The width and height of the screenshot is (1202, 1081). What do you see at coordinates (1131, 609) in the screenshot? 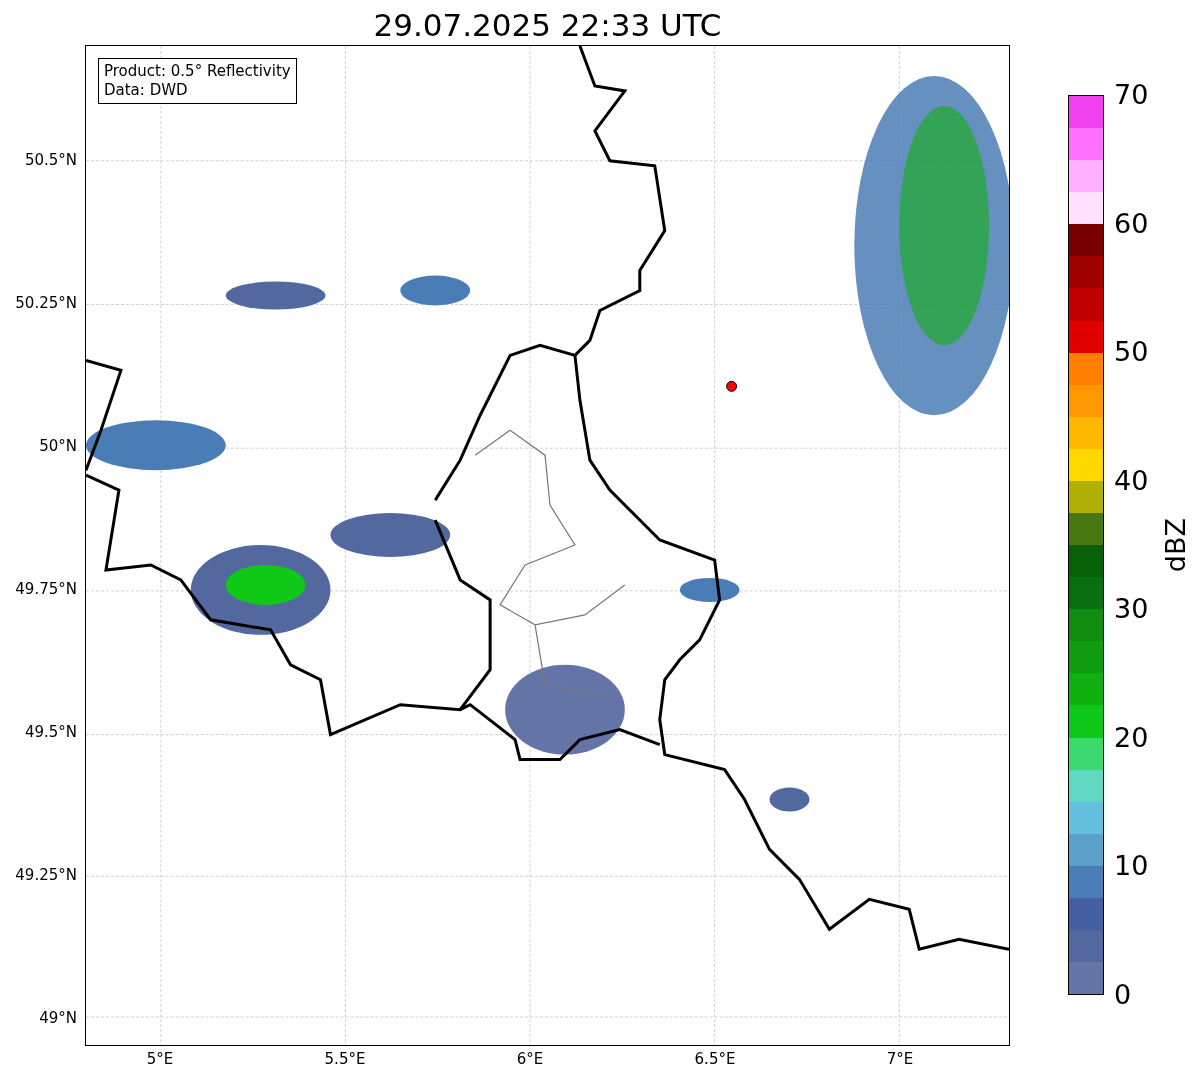
I see `colorbar-tick-label: 30` at bounding box center [1131, 609].